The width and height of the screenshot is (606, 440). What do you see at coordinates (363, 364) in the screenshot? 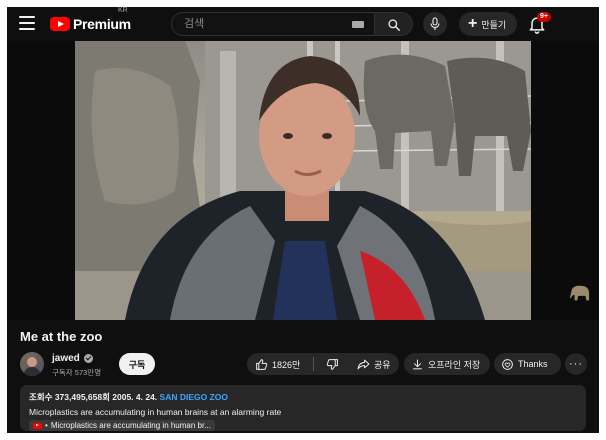
I see `share-icon` at bounding box center [363, 364].